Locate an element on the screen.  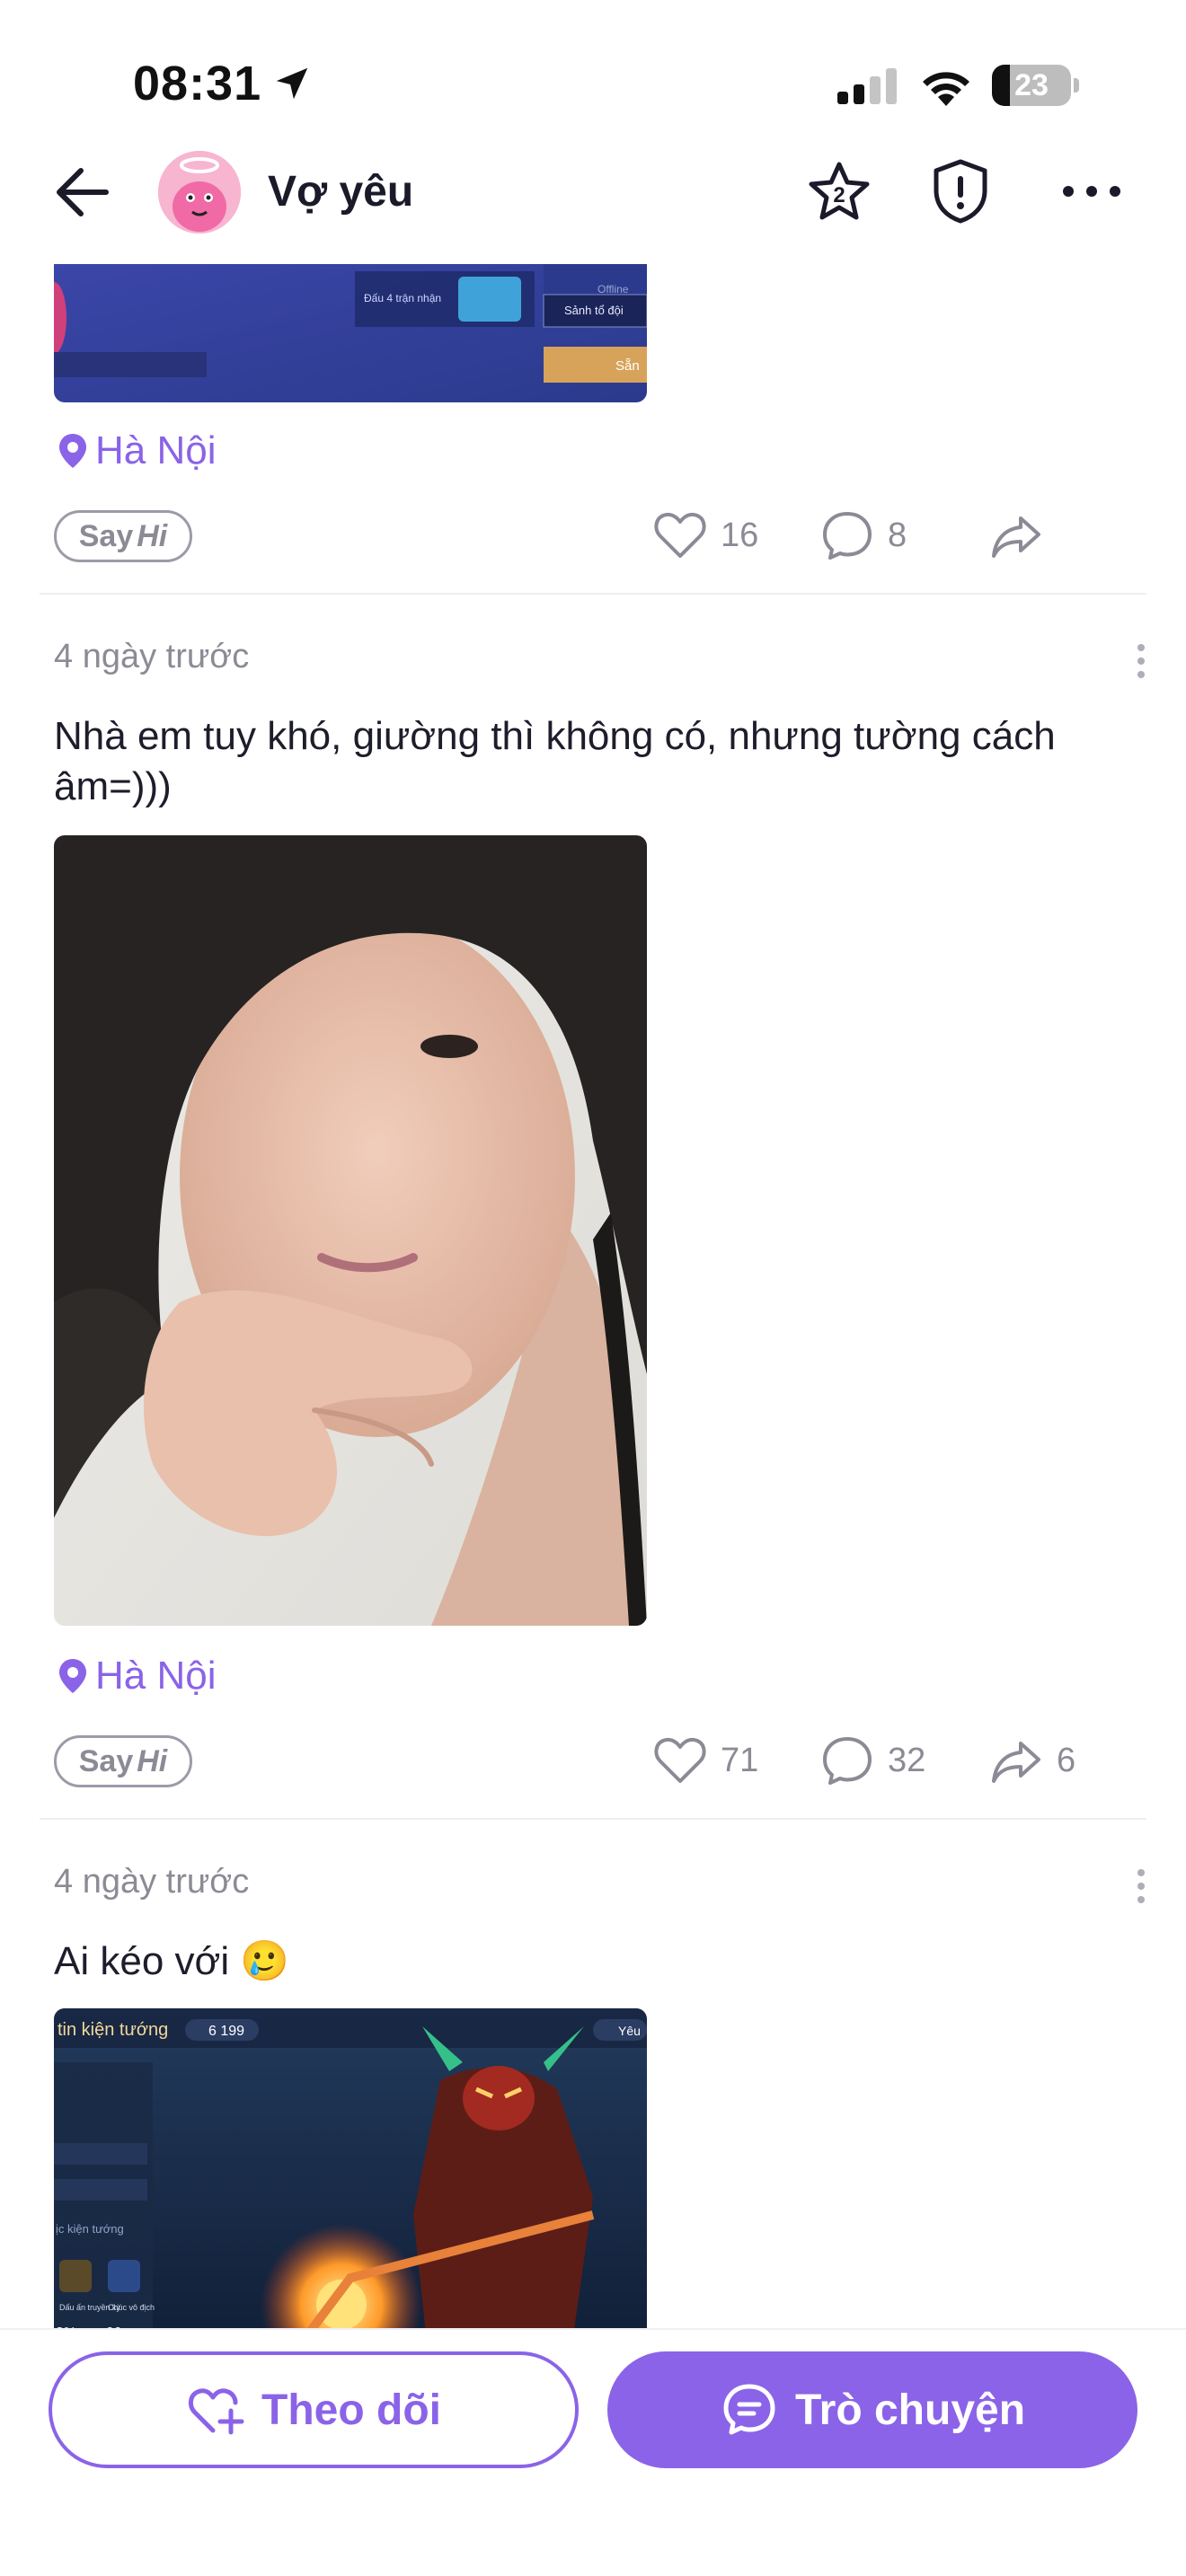
like-button: 71 is located at coordinates (705, 1760).